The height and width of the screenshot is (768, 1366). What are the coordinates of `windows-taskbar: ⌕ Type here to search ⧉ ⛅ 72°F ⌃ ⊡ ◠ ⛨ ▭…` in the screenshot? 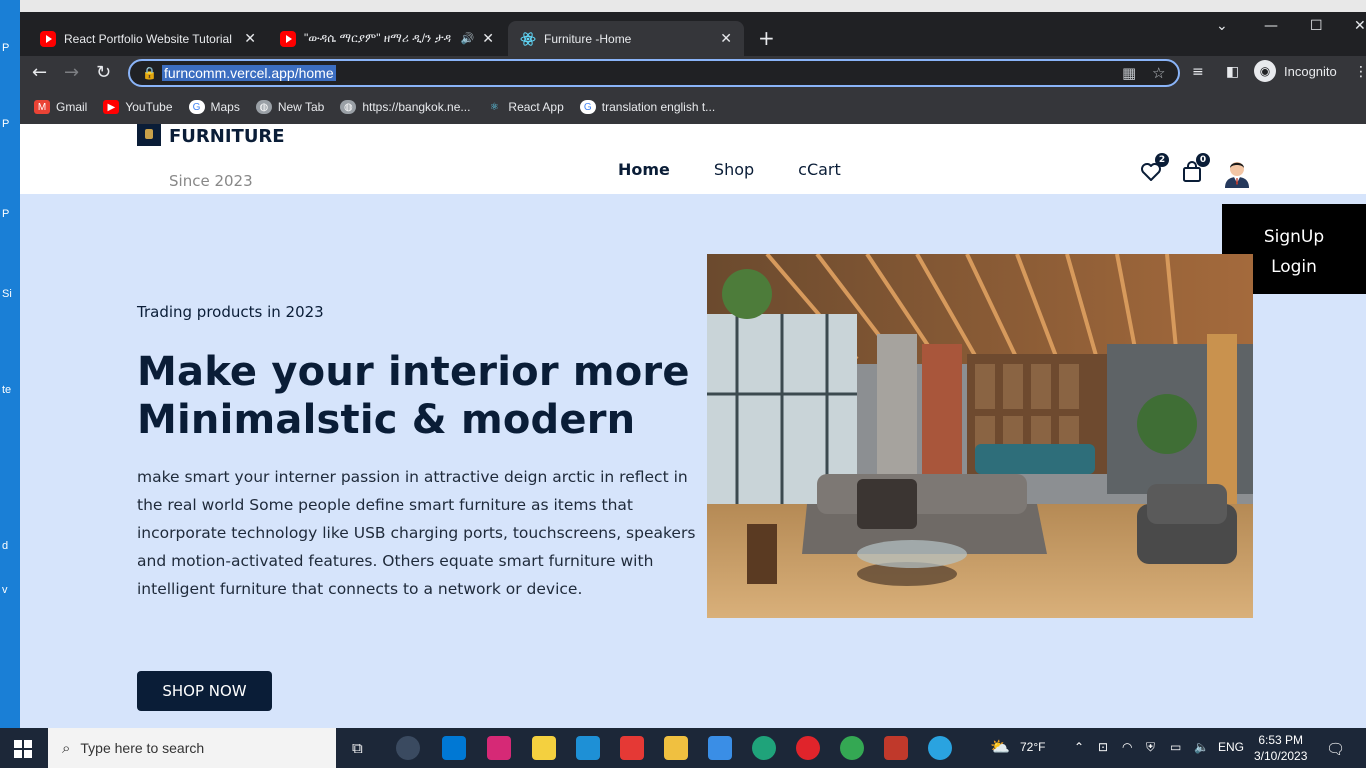 It's located at (683, 748).